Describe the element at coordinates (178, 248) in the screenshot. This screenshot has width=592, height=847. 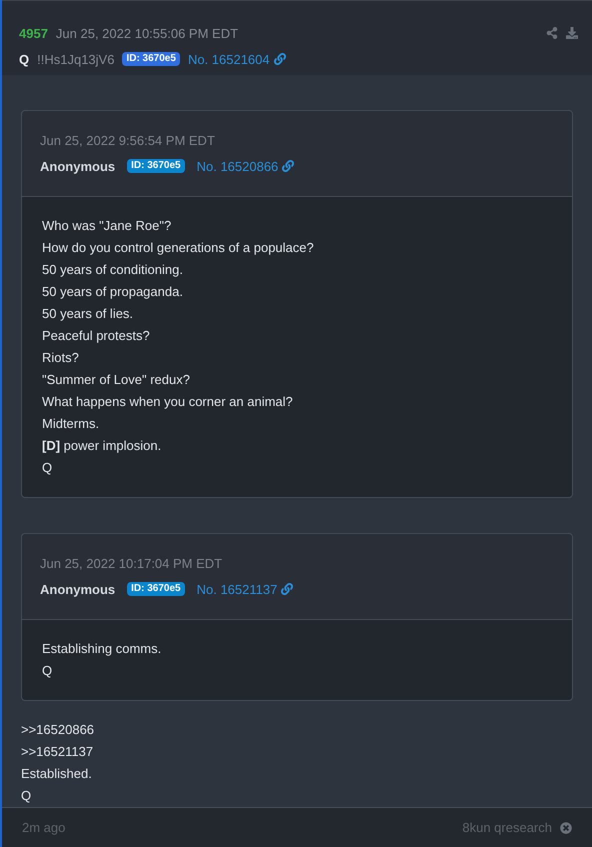
I see `post-text-line: How do you control generations of a populace?` at that location.